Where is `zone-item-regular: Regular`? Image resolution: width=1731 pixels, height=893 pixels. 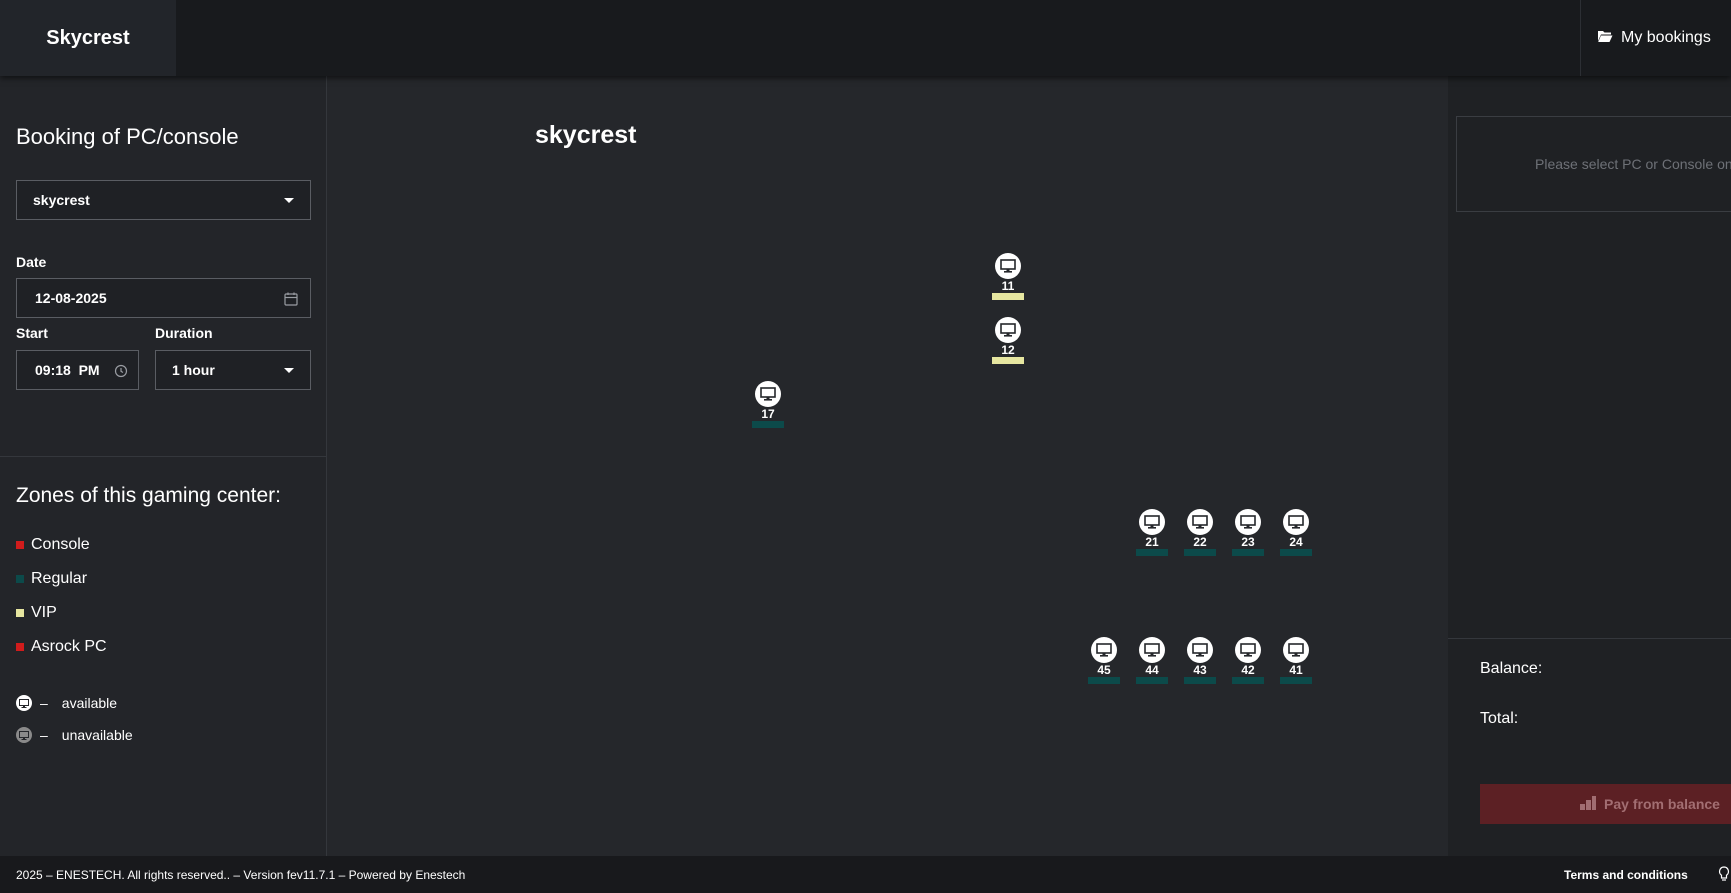
zone-item-regular: Regular is located at coordinates (51, 579).